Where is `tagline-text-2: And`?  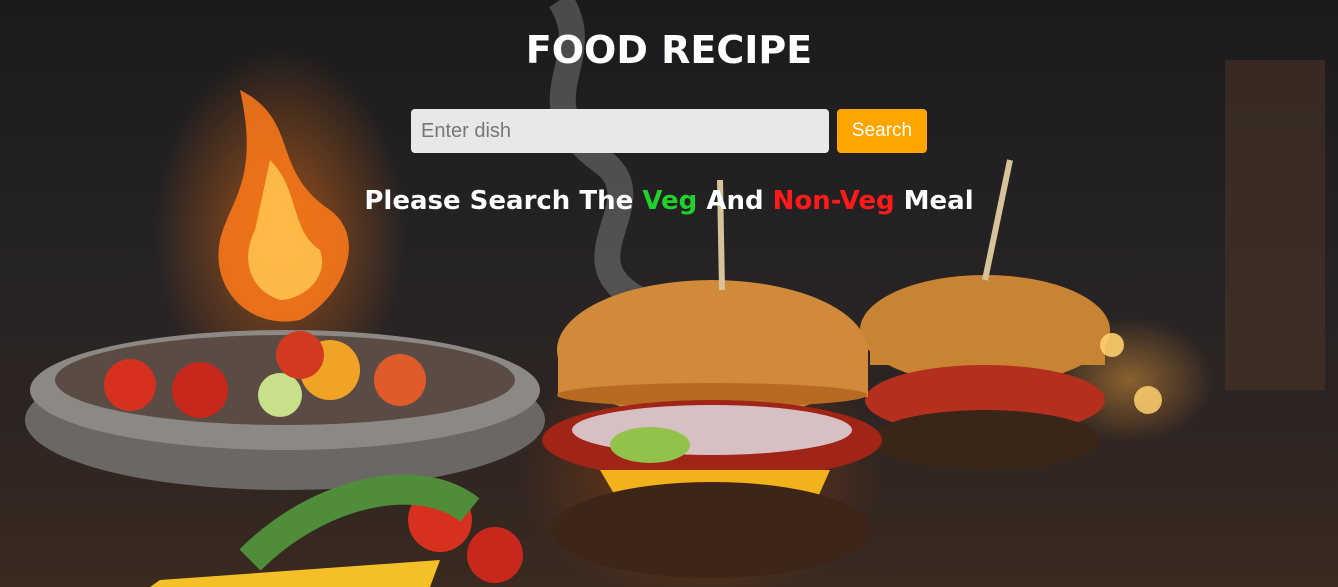
tagline-text-2: And is located at coordinates (735, 201).